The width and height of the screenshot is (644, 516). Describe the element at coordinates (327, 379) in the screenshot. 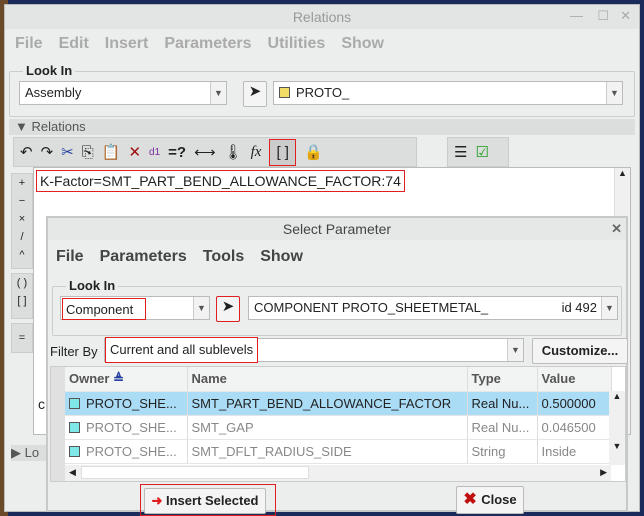

I see `column-name: Name` at that location.